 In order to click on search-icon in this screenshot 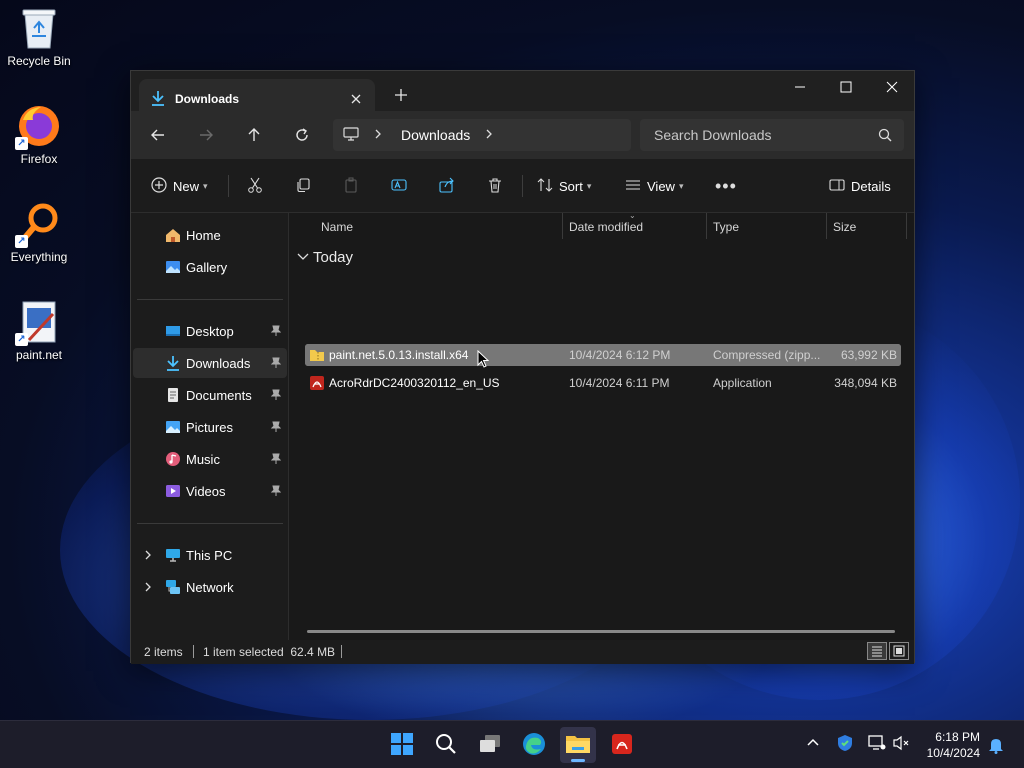, I will do `click(446, 745)`.